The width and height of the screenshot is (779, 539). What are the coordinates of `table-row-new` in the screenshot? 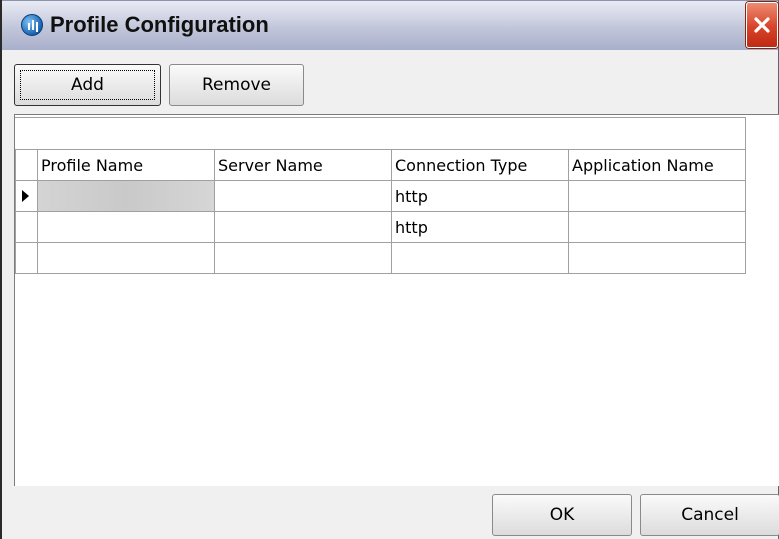 It's located at (380, 258).